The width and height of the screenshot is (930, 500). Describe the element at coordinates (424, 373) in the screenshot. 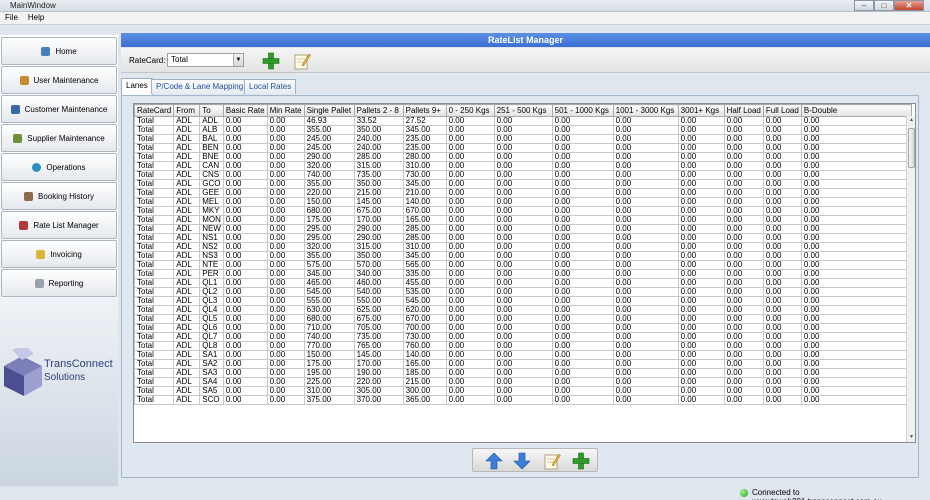

I see `table-cell: 185.00` at that location.